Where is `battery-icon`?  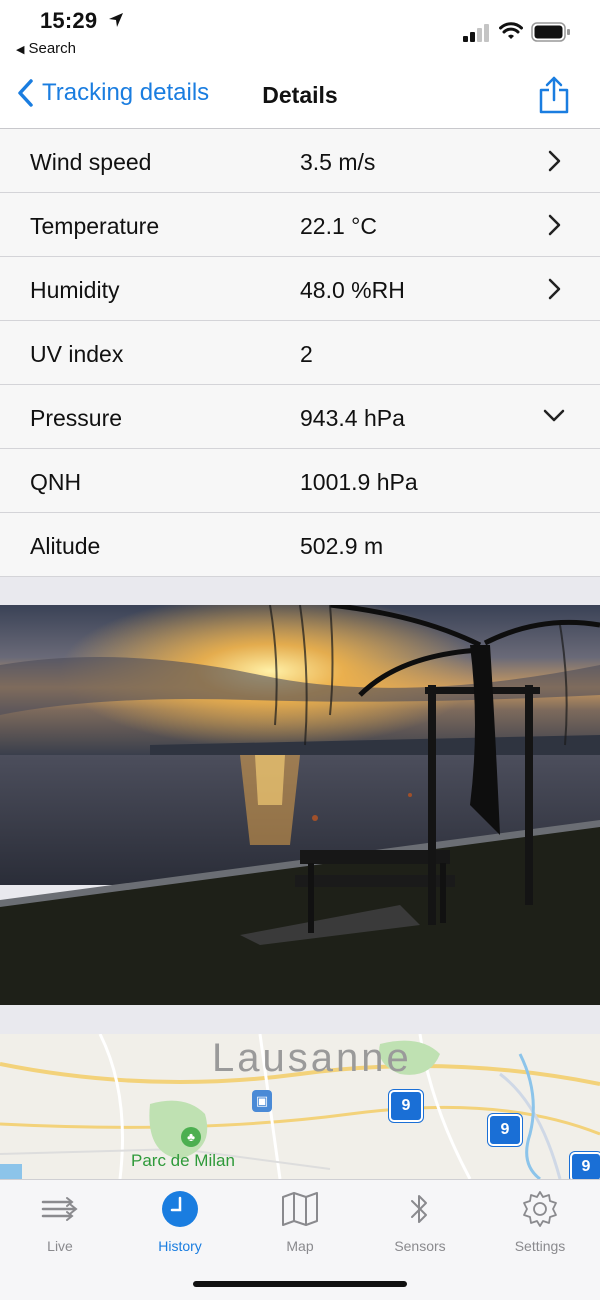
battery-icon is located at coordinates (550, 32).